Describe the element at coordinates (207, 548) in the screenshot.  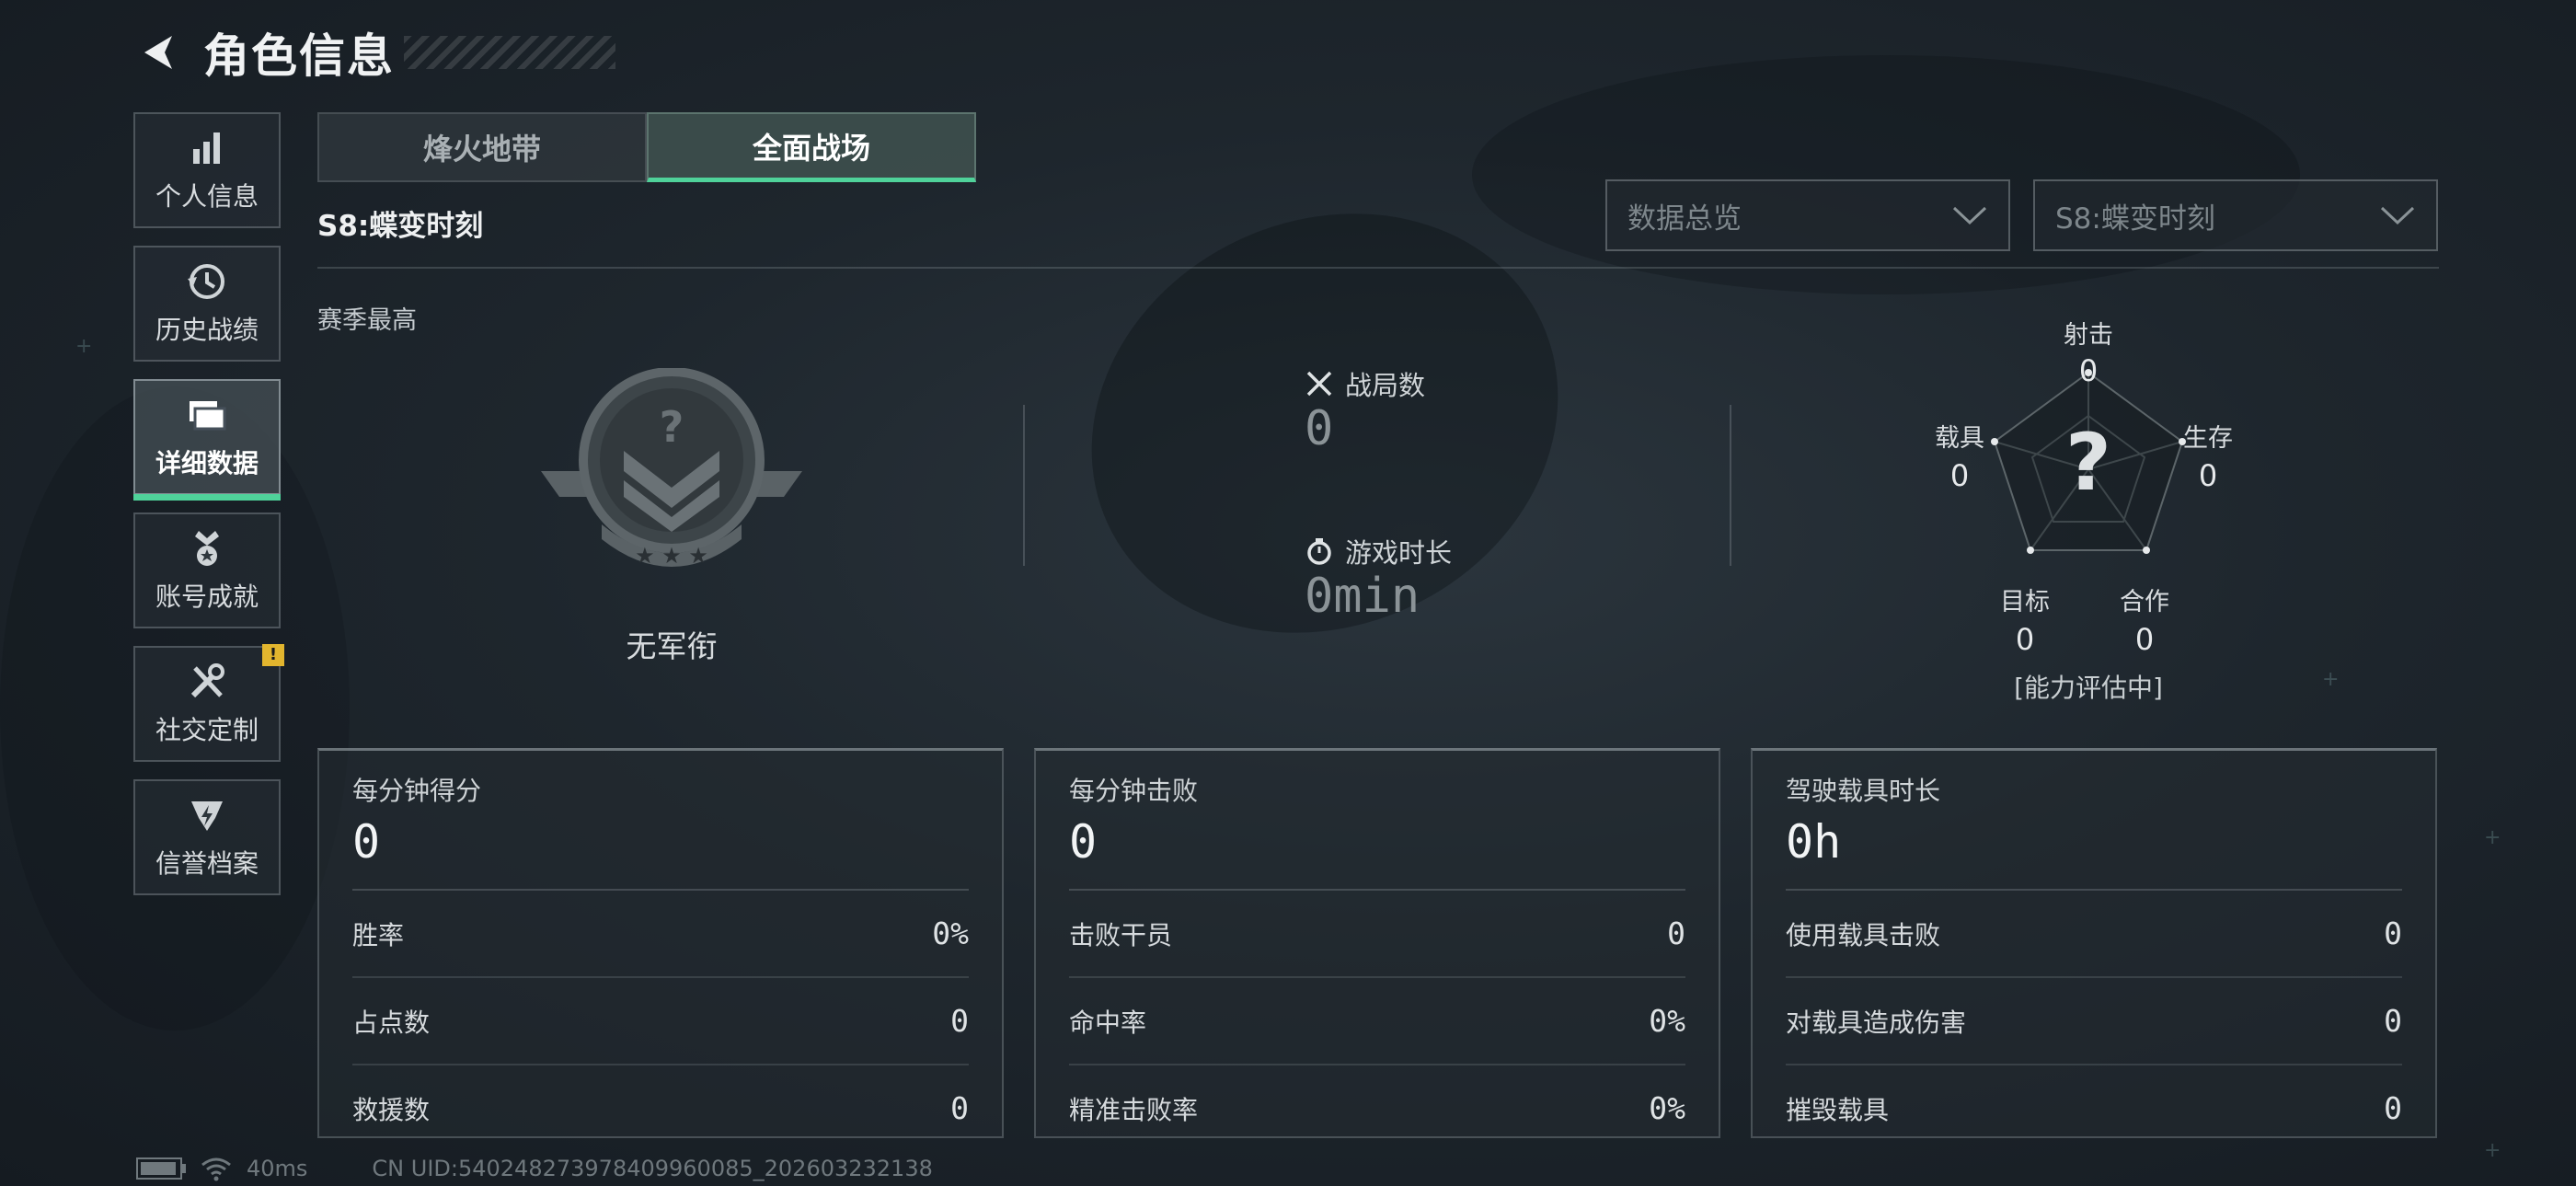
I see `medal-icon` at that location.